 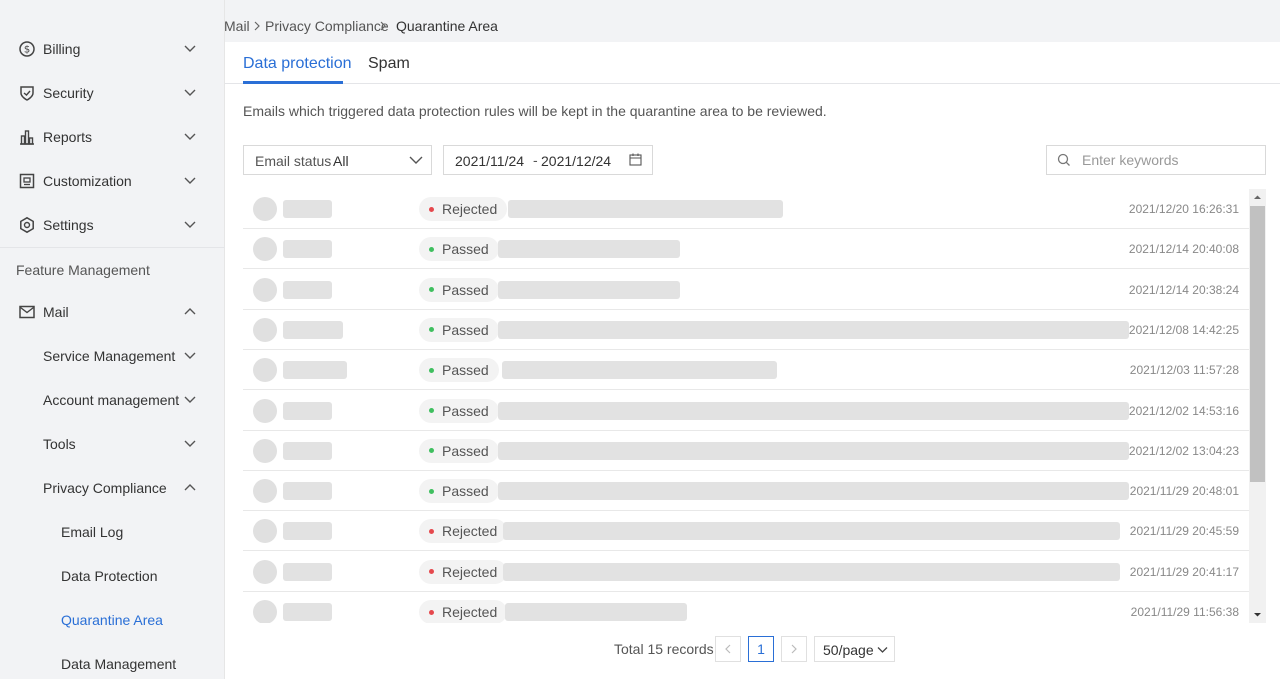 I want to click on received-time: 2021/12/14 20:40:08, so click(x=1183, y=249).